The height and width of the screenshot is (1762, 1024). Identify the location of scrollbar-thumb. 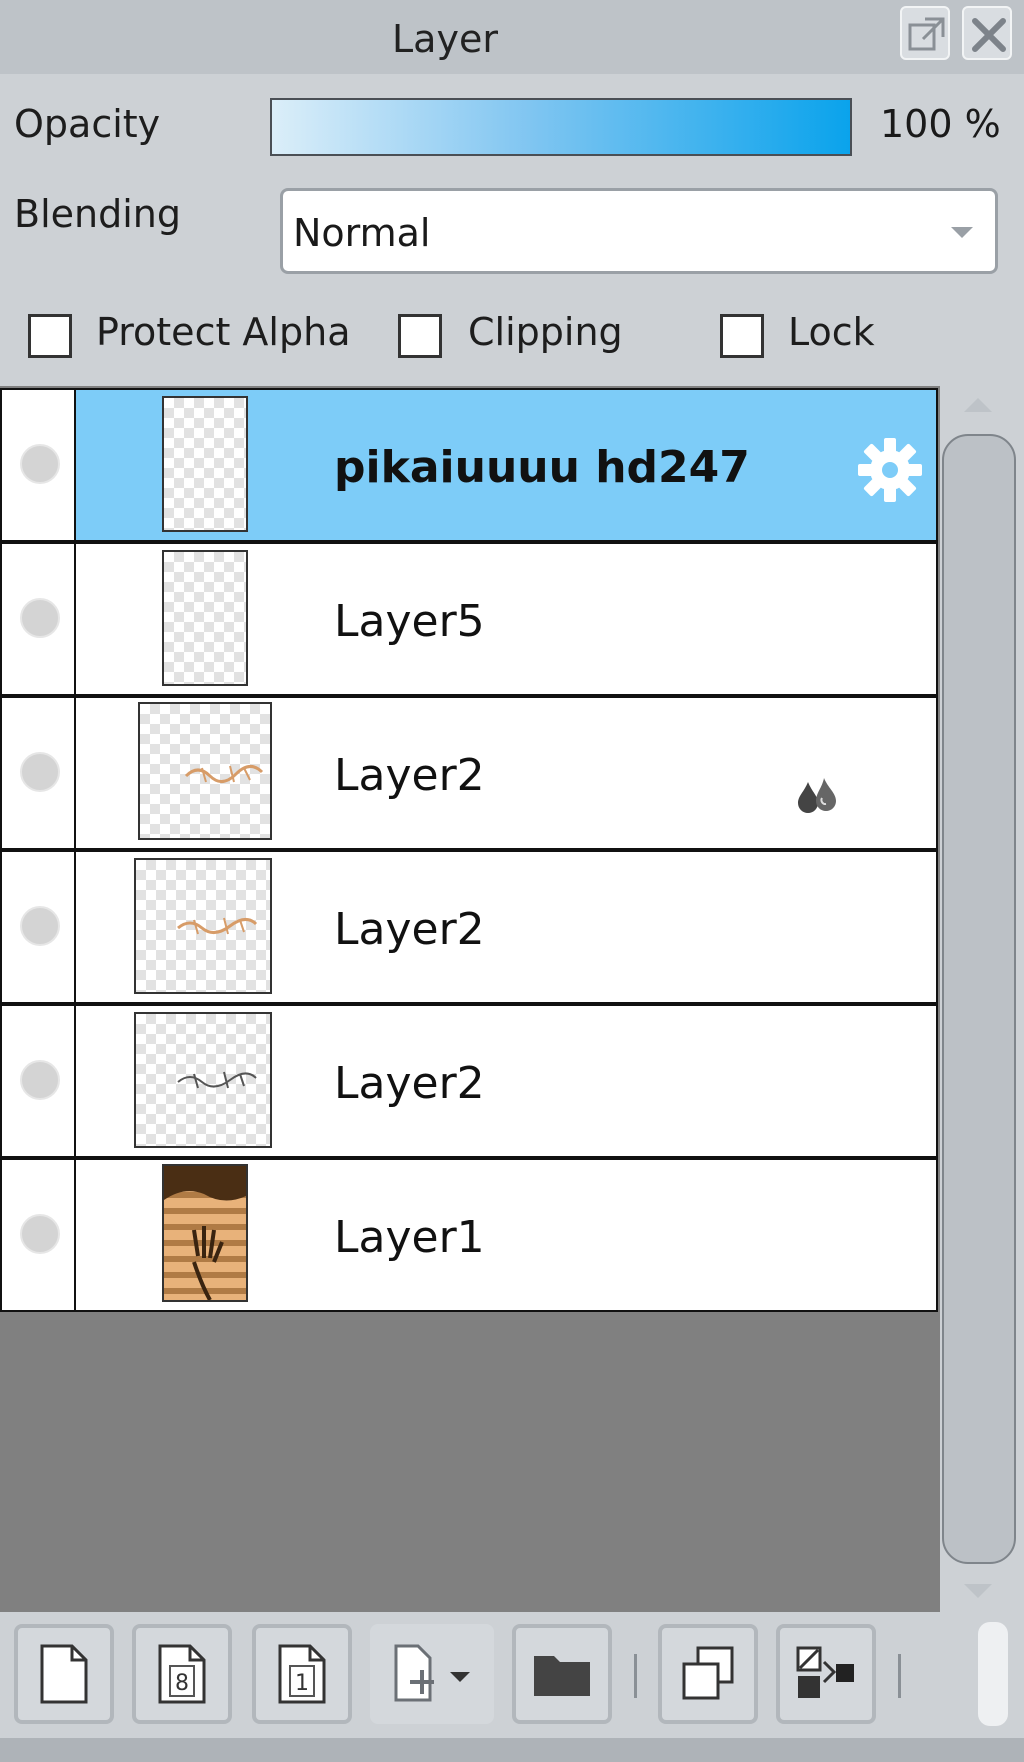
(979, 999).